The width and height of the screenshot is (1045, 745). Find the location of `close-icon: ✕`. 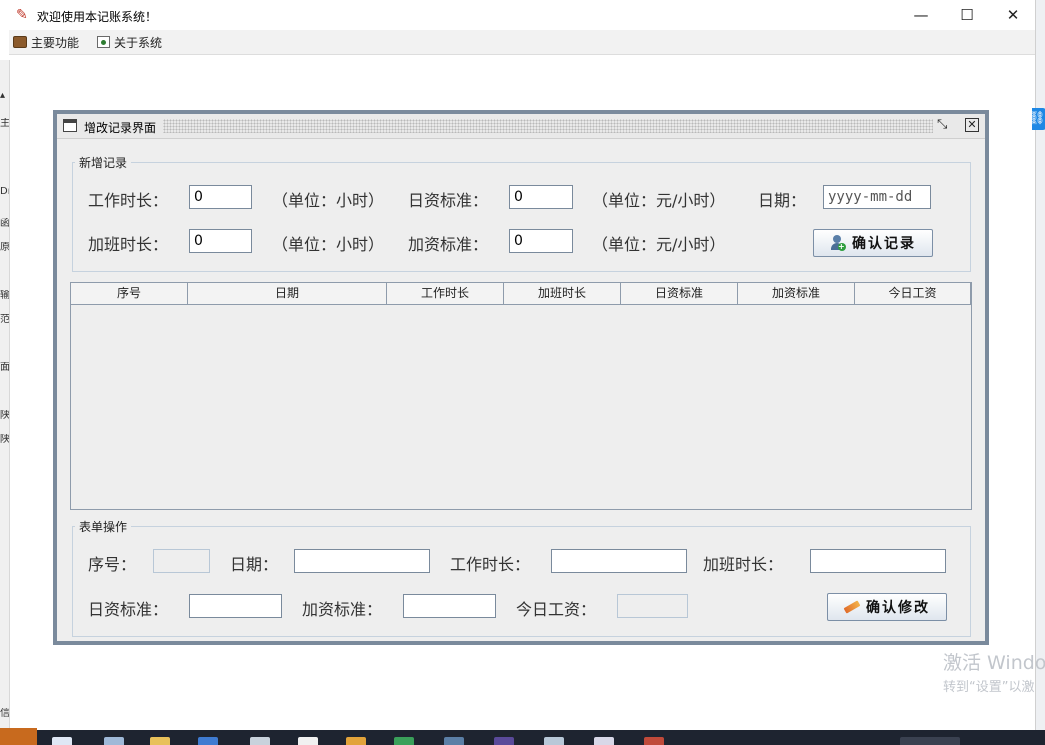

close-icon: ✕ is located at coordinates (1013, 15).